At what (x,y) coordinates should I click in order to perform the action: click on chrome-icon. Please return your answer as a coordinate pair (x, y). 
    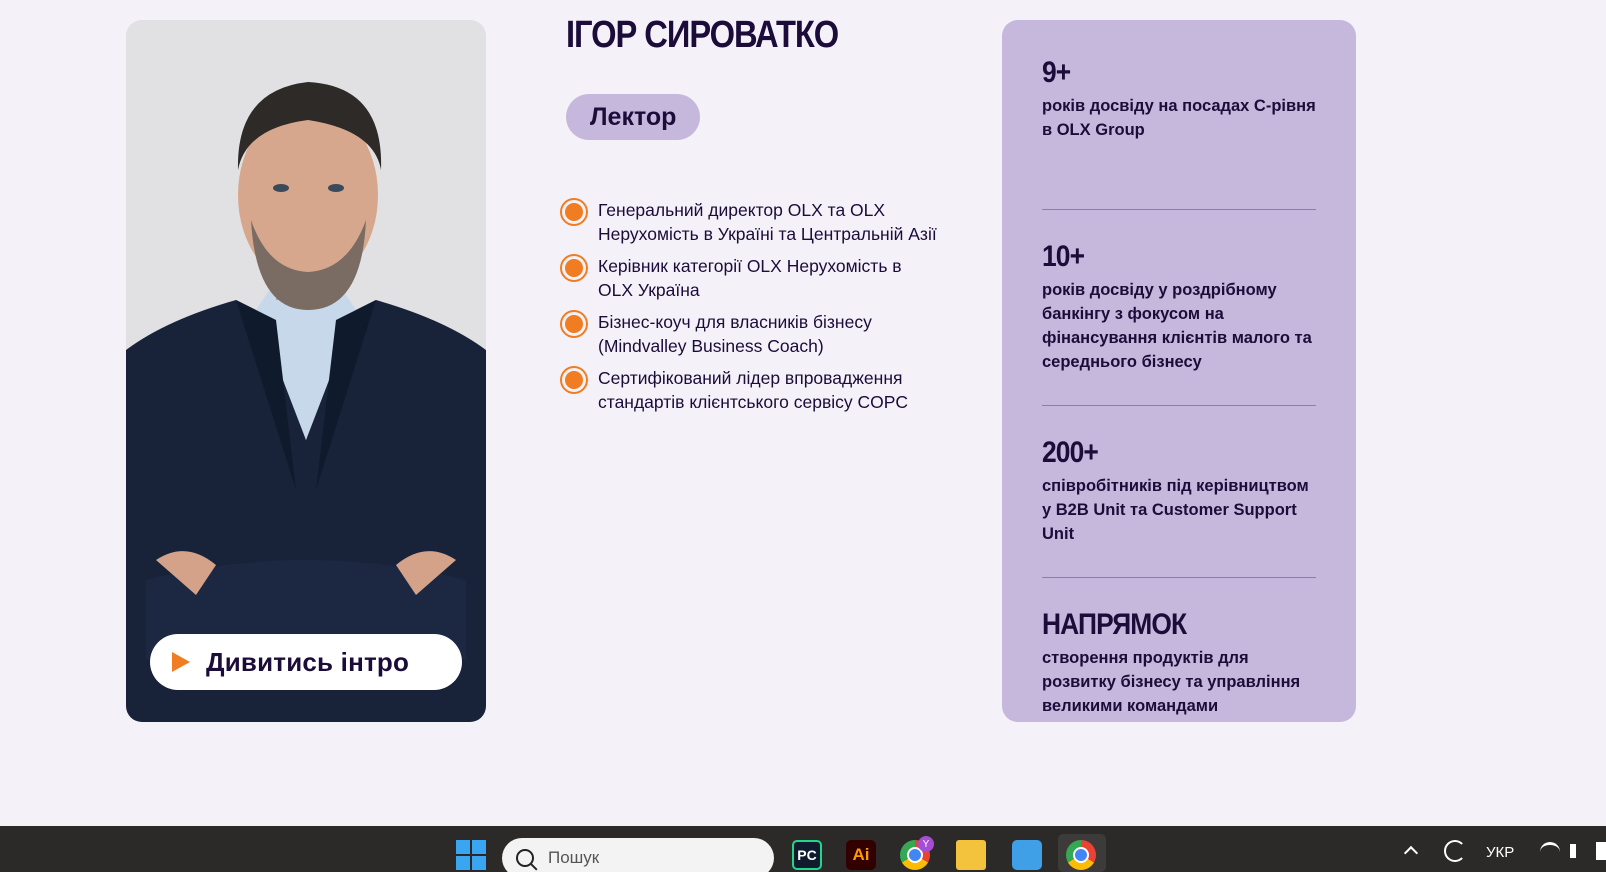
    Looking at the image, I should click on (1081, 855).